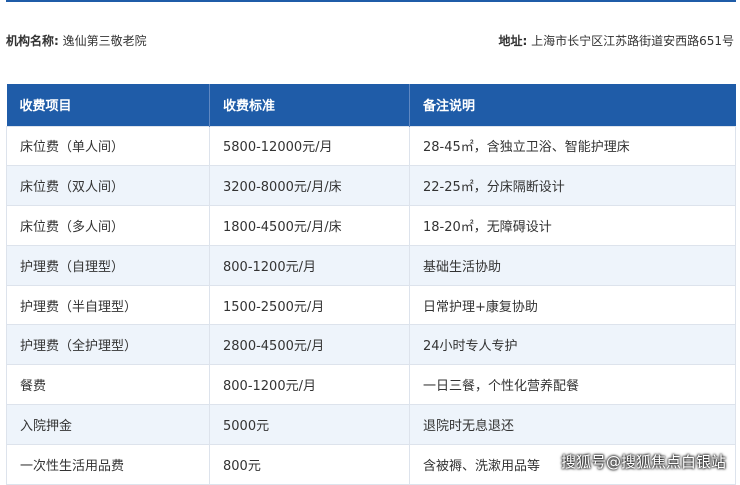 The image size is (740, 485). What do you see at coordinates (572, 305) in the screenshot?
I see `remarks-cell: 日常护理+康复协助` at bounding box center [572, 305].